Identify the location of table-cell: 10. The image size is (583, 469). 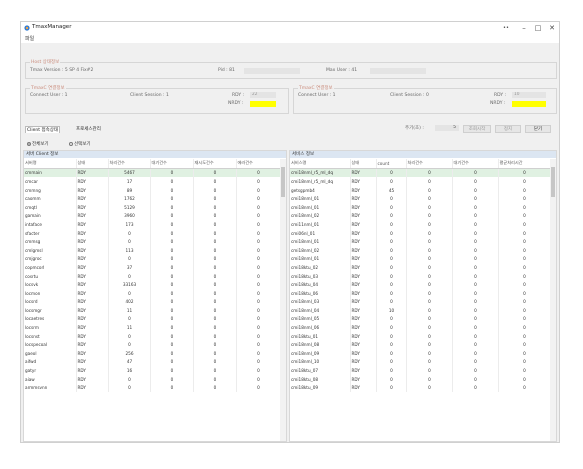
(391, 310).